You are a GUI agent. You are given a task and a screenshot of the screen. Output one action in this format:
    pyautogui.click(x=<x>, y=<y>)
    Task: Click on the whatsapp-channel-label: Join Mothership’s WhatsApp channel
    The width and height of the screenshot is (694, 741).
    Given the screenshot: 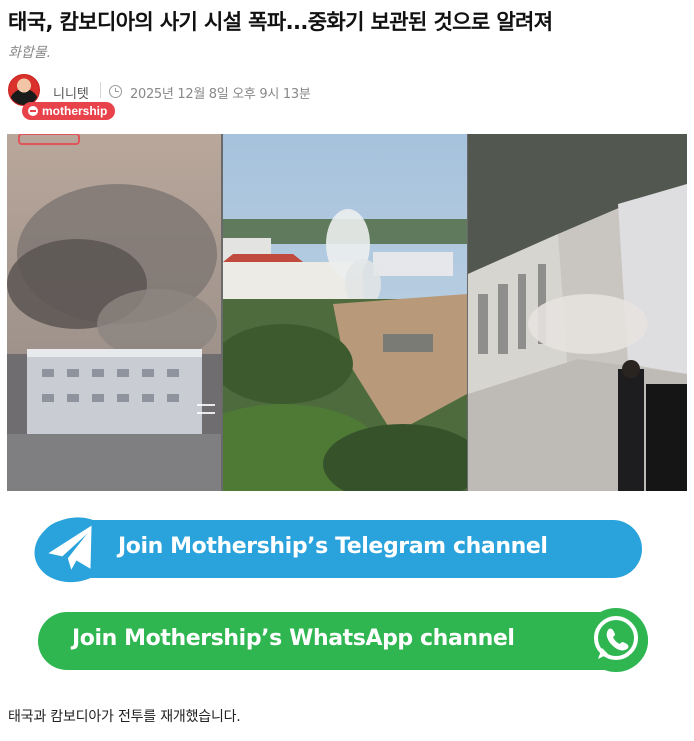 What is the action you would take?
    pyautogui.click(x=293, y=638)
    